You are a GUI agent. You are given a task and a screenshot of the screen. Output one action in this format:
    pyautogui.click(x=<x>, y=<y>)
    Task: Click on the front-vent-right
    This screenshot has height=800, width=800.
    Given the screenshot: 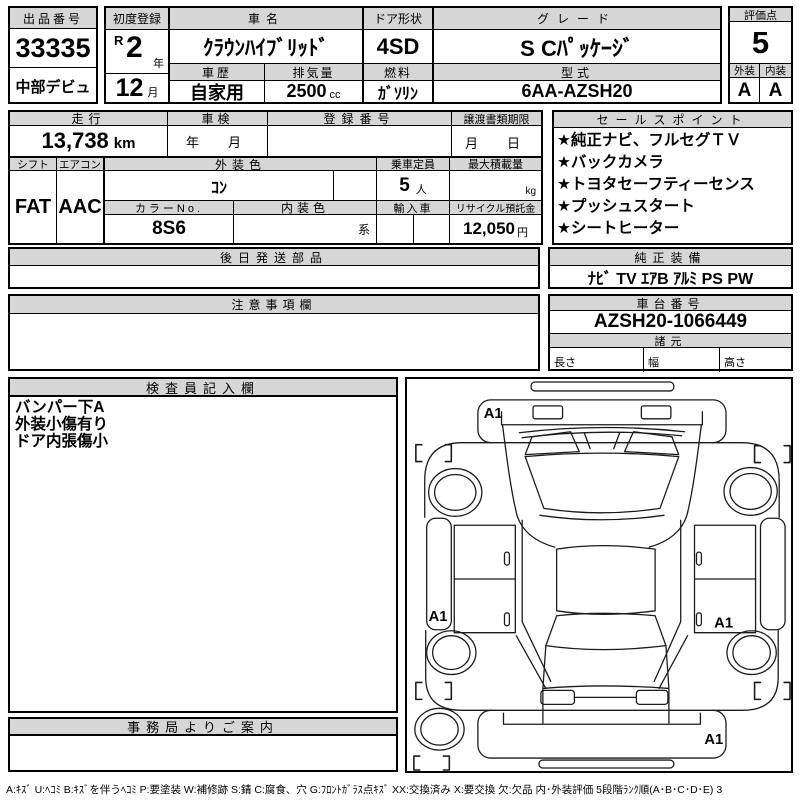 What is the action you would take?
    pyautogui.click(x=656, y=412)
    